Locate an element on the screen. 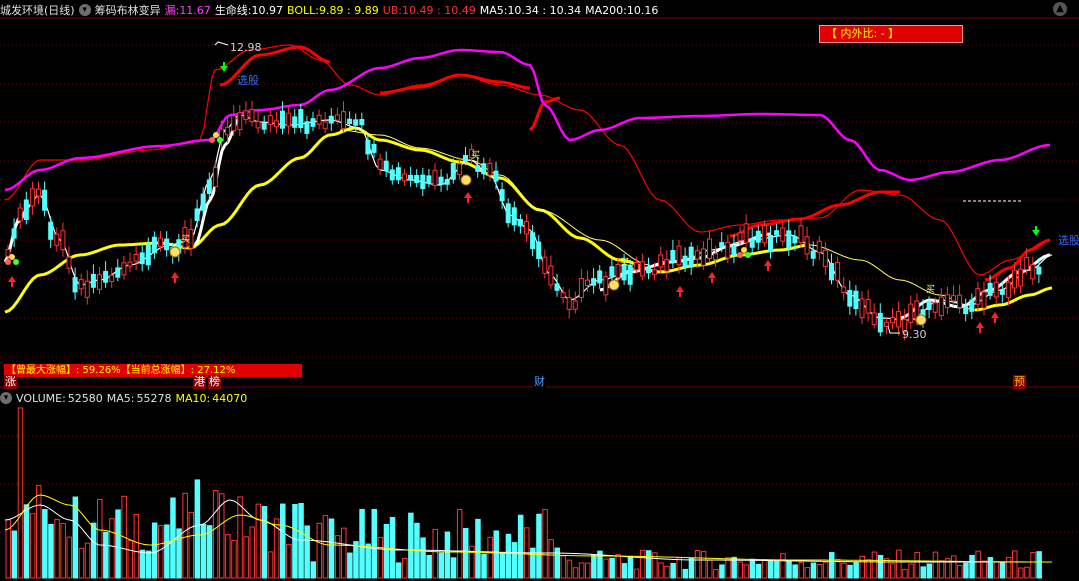 Image resolution: width=1079 pixels, height=581 pixels. vol-ma5-value: 55278 is located at coordinates (154, 398).